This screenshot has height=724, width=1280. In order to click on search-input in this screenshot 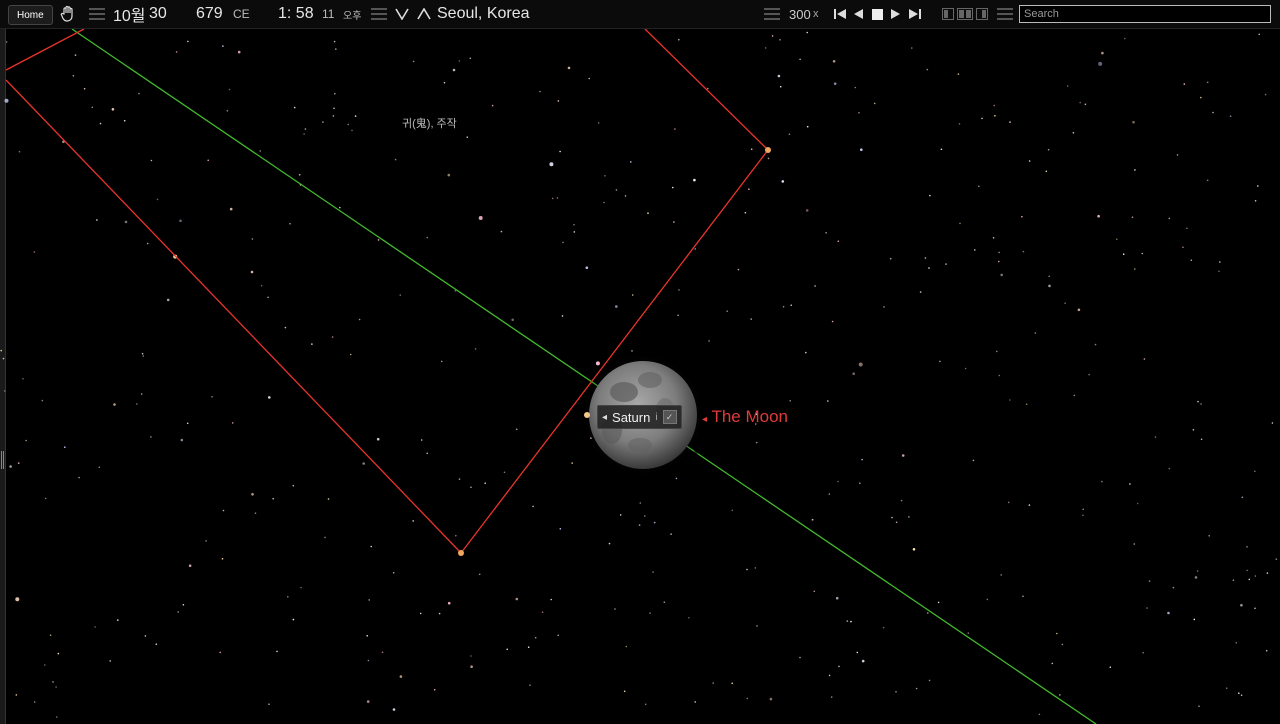, I will do `click(1145, 14)`.